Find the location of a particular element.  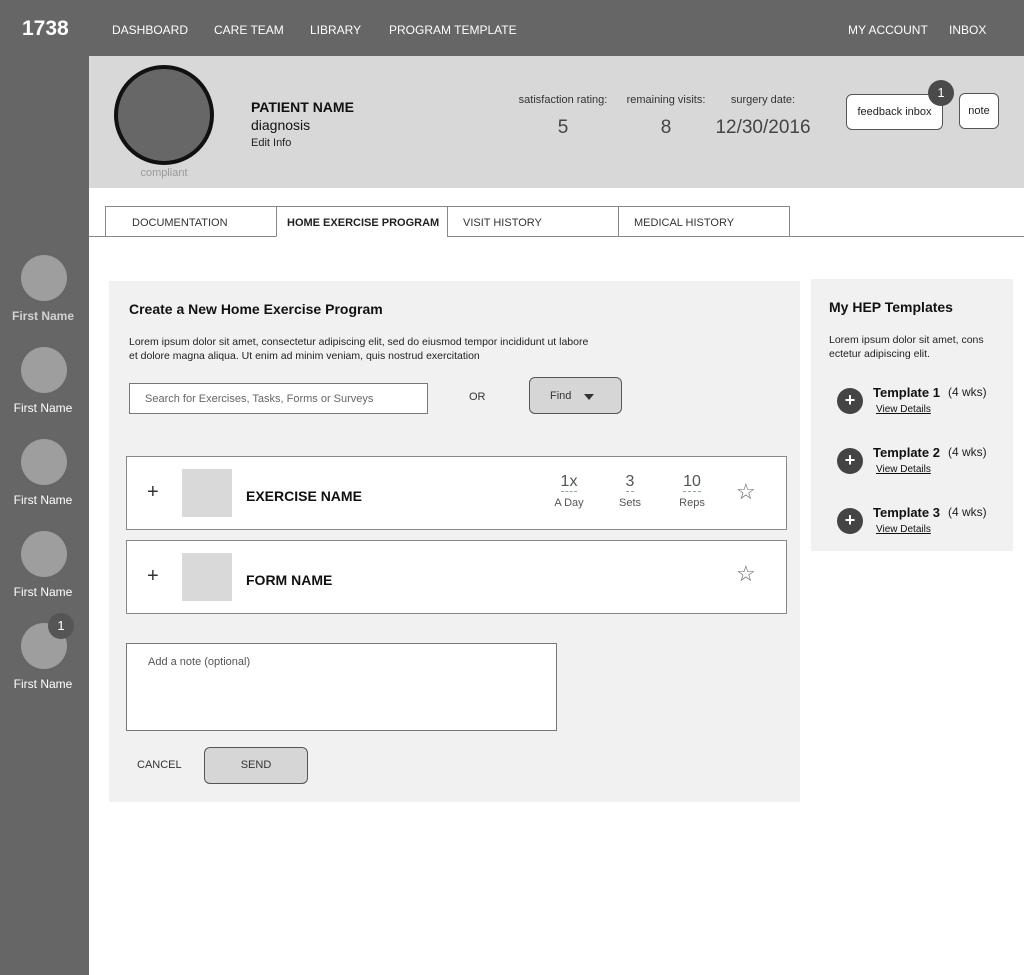

satisfaction-value: 5 is located at coordinates (563, 127).